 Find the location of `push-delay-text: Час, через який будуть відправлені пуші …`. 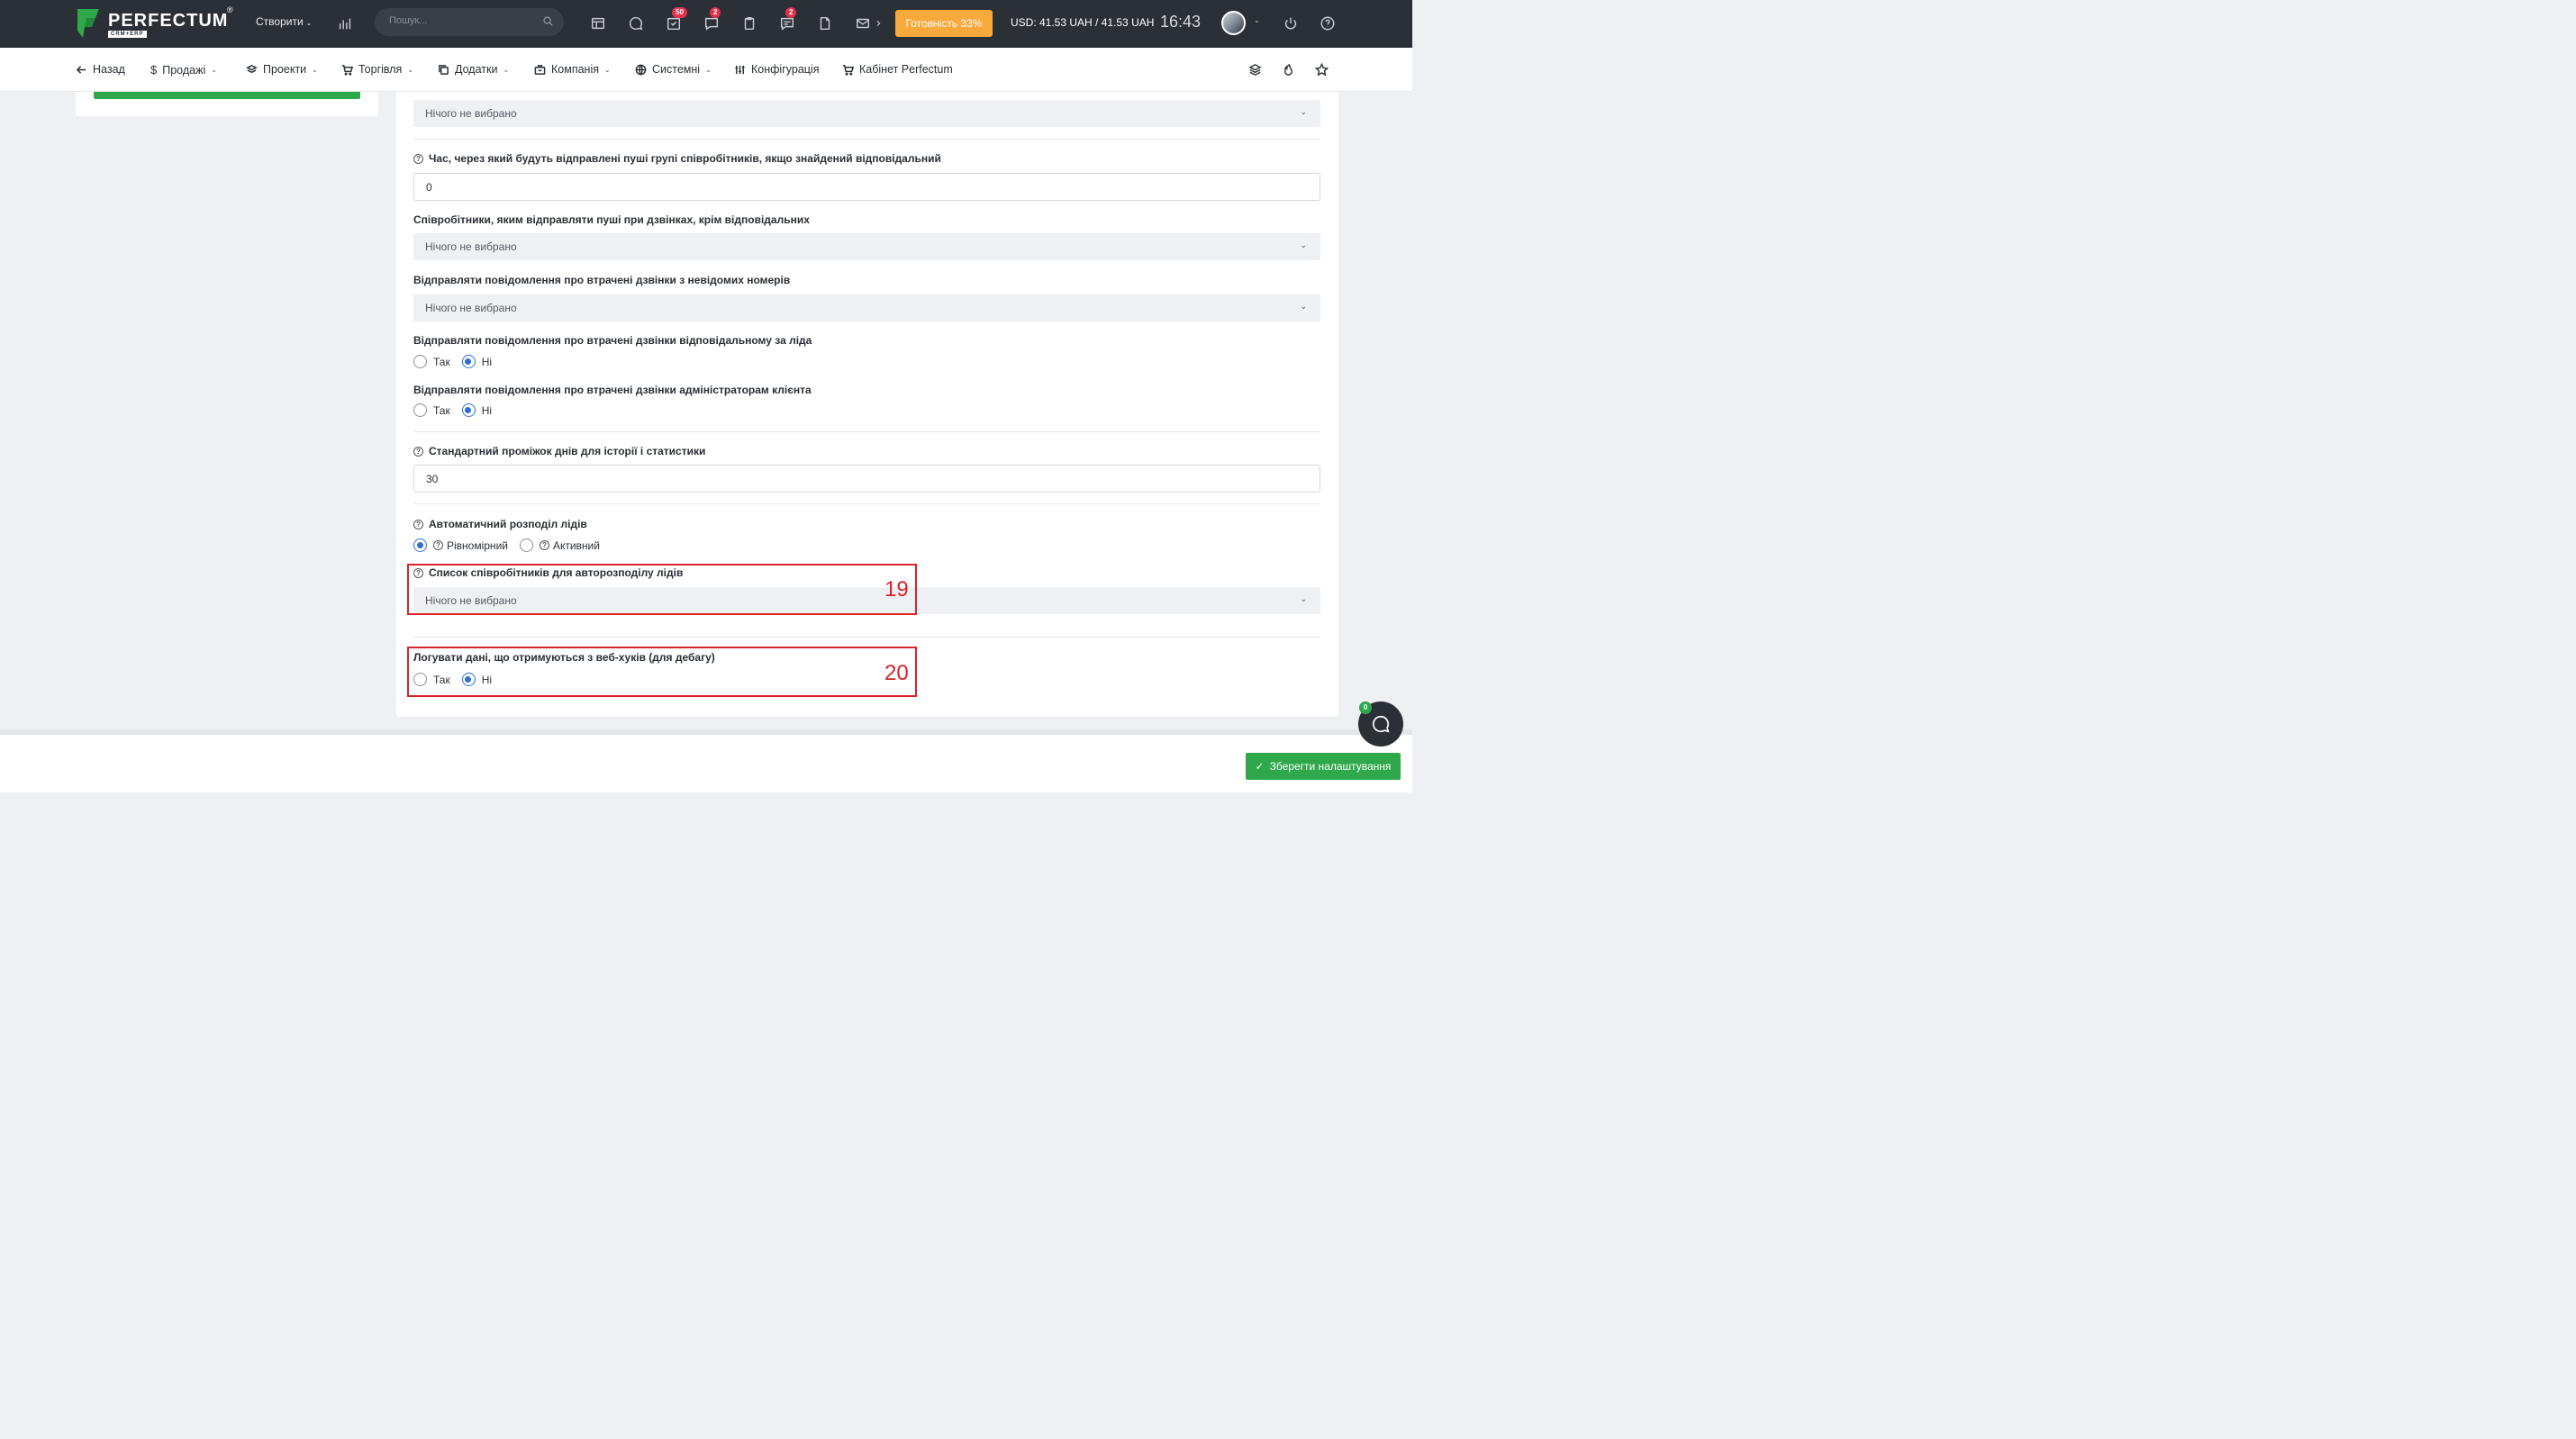

push-delay-text: Час, через який будуть відправлені пуші … is located at coordinates (685, 158).